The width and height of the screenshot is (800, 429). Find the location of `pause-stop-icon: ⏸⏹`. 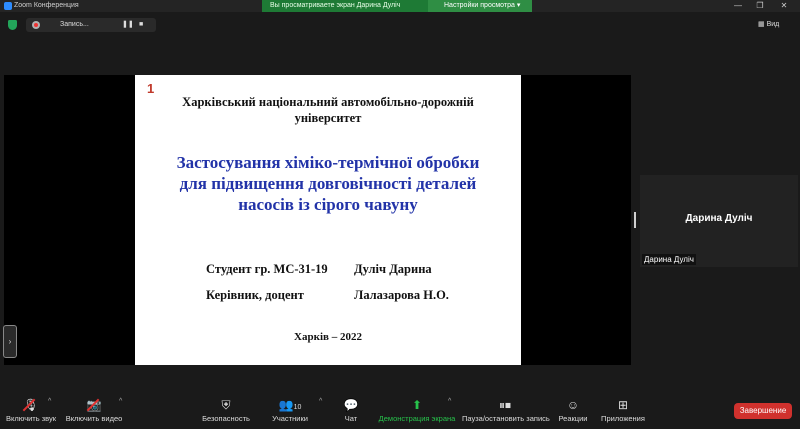

pause-stop-icon: ⏸⏹ is located at coordinates (504, 405).